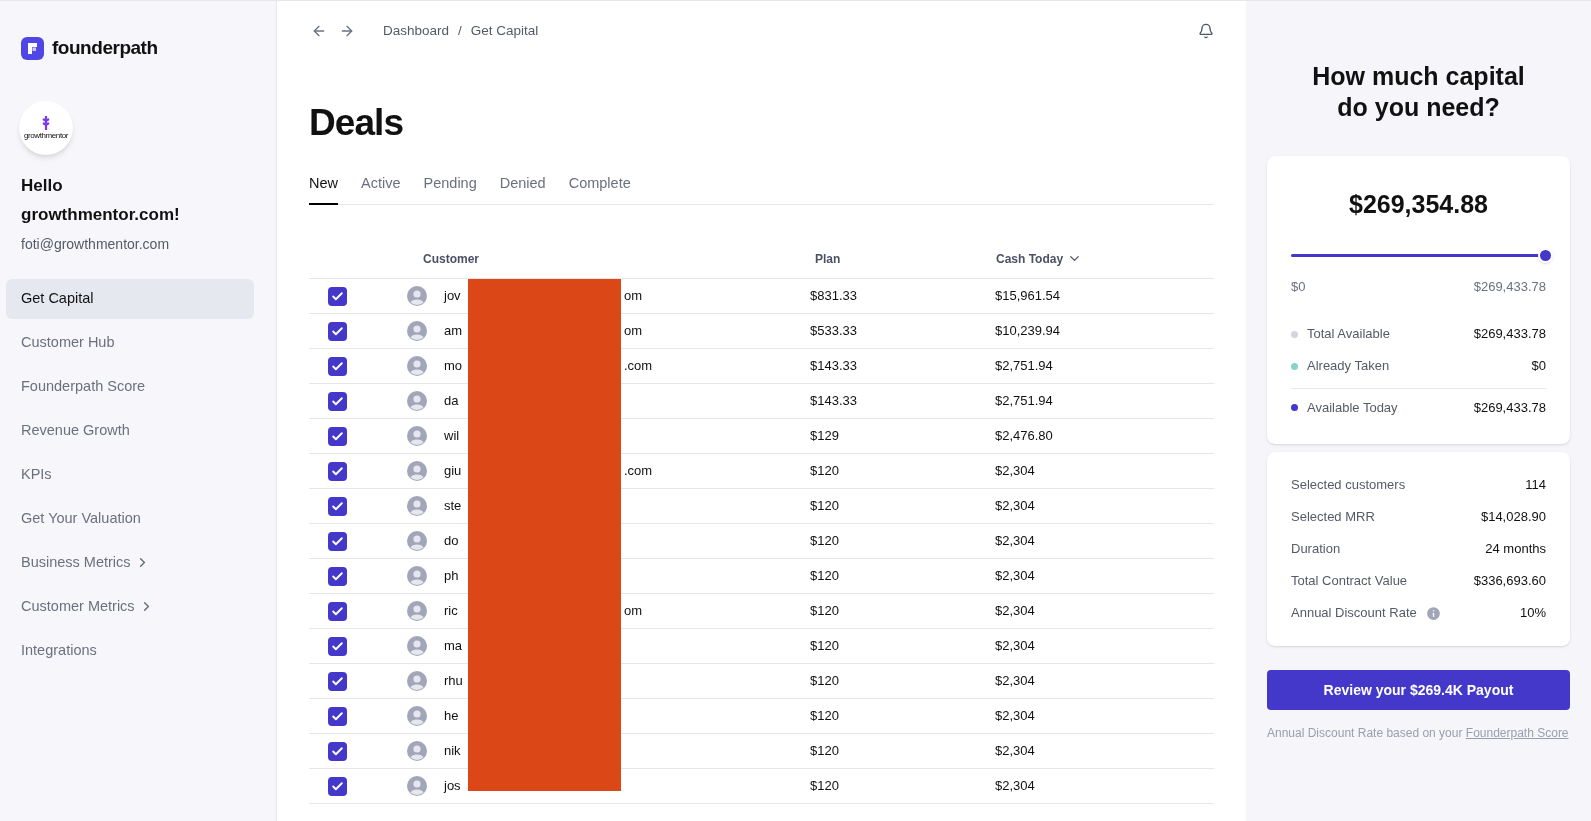 This screenshot has height=821, width=1591. Describe the element at coordinates (1418, 733) in the screenshot. I see `footnote: Annual Discount Rate based on your Founderpath Score` at that location.